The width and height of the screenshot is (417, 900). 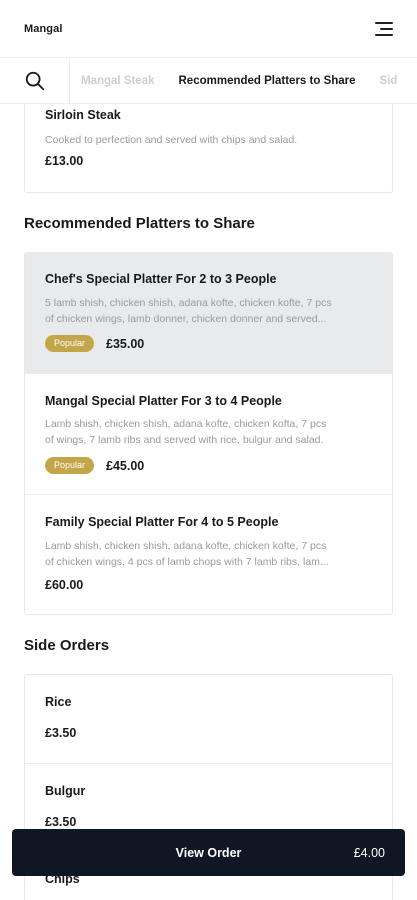 What do you see at coordinates (162, 522) in the screenshot?
I see `item-name: Family Special Platter For 4 to 5 People` at bounding box center [162, 522].